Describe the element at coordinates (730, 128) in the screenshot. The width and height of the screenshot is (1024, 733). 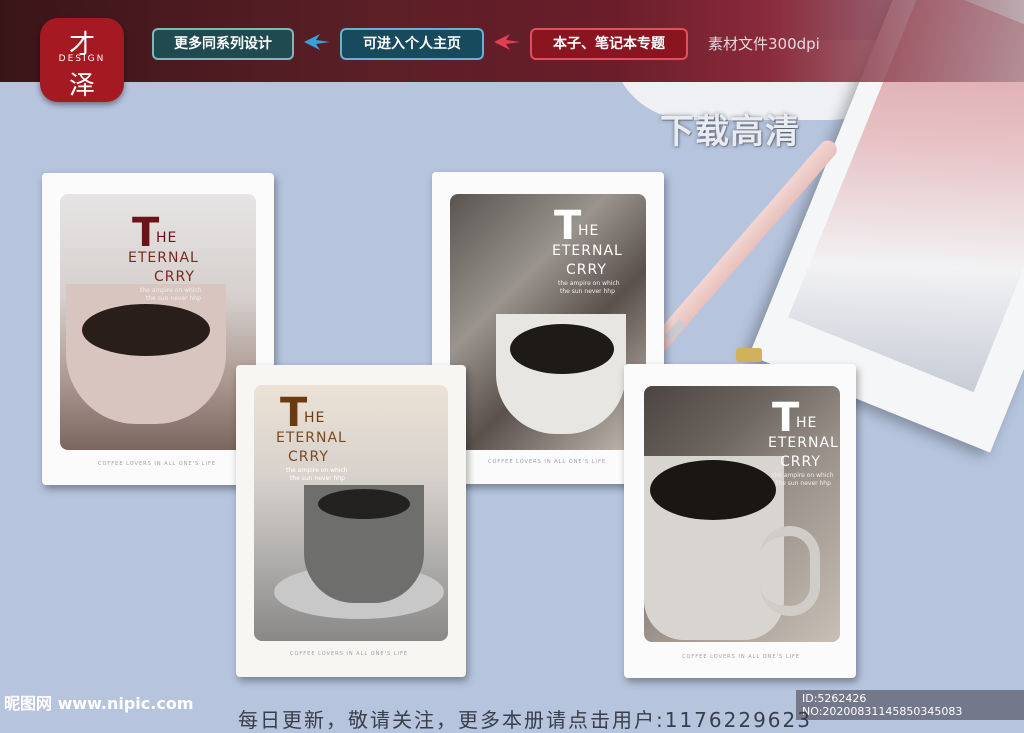
I see `download-hd-label: 下载高清` at that location.